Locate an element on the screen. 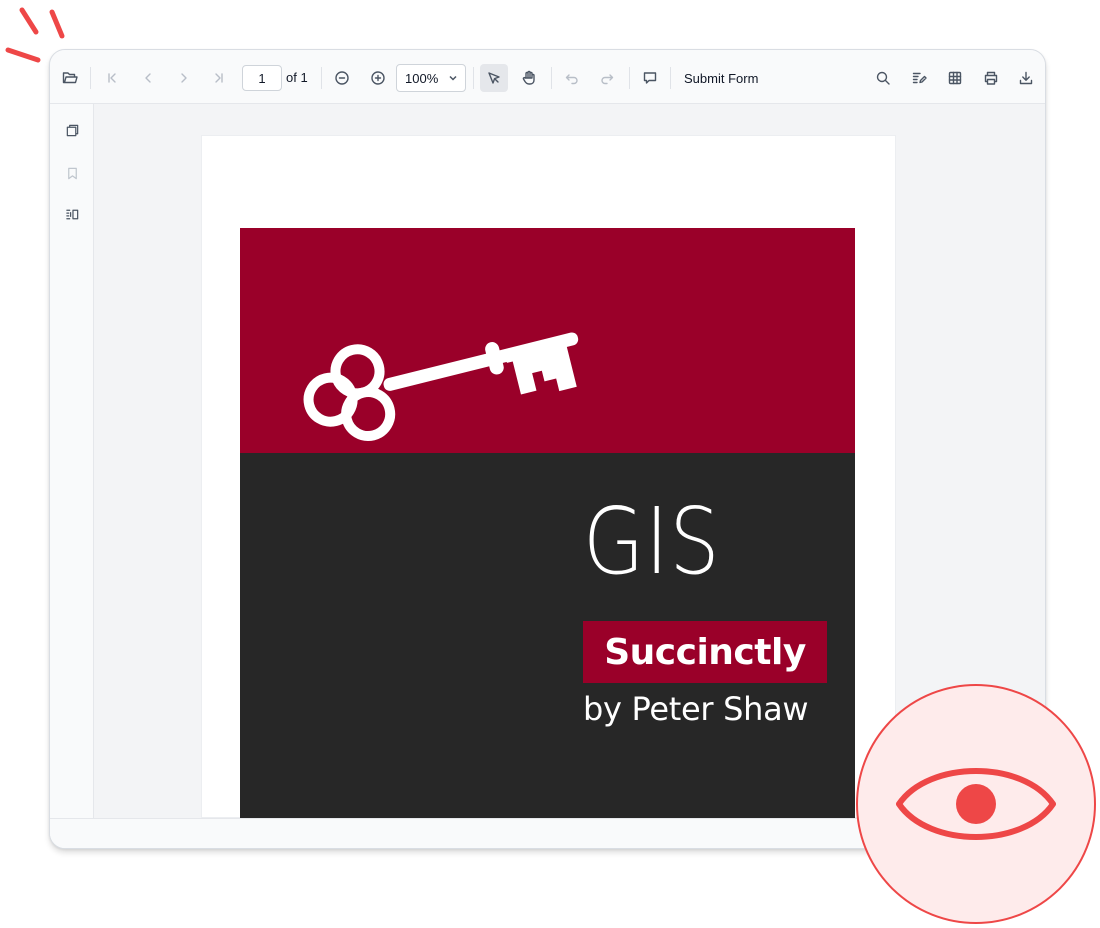 This screenshot has height=928, width=1100. zoom-out-button is located at coordinates (342, 78).